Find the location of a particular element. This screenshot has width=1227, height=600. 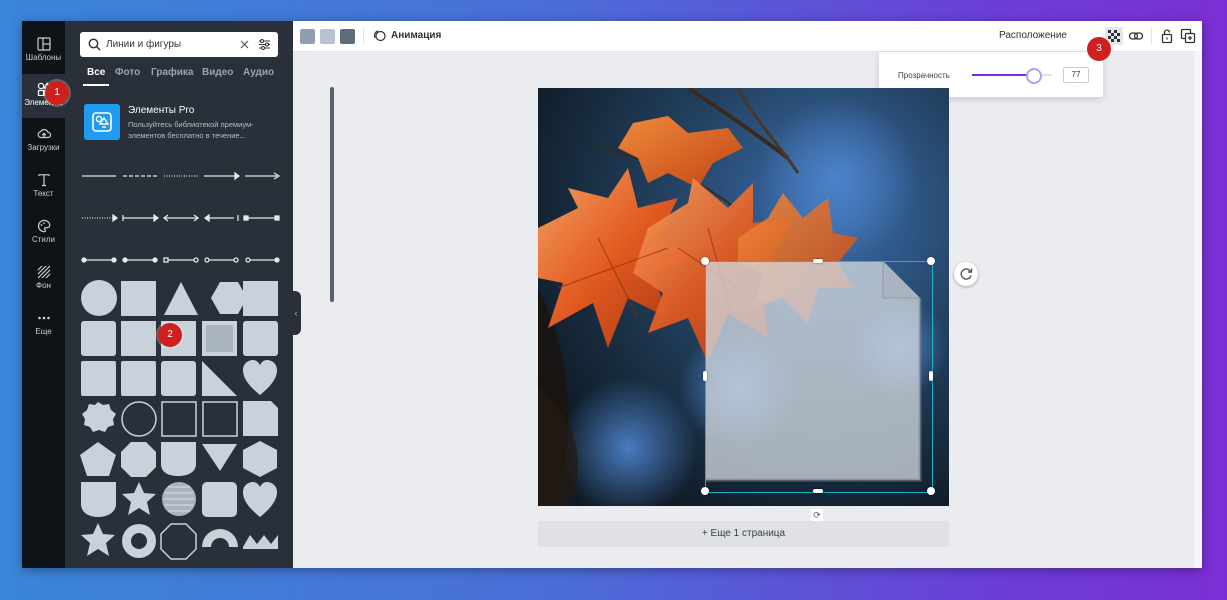

clear-search-icon is located at coordinates (244, 44).